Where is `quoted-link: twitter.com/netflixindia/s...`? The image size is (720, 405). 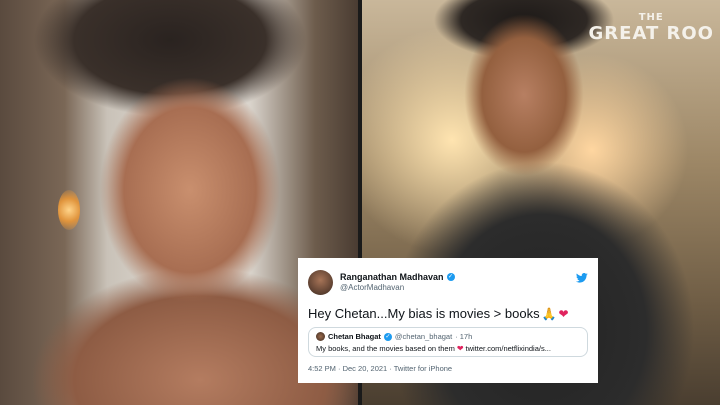
quoted-link: twitter.com/netflixindia/s... is located at coordinates (508, 348).